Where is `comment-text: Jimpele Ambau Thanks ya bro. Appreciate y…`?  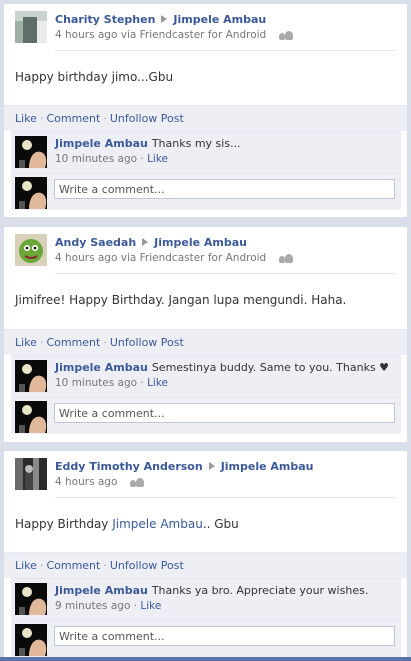
comment-text: Jimpele Ambau Thanks ya bro. Appreciate y… is located at coordinates (212, 590).